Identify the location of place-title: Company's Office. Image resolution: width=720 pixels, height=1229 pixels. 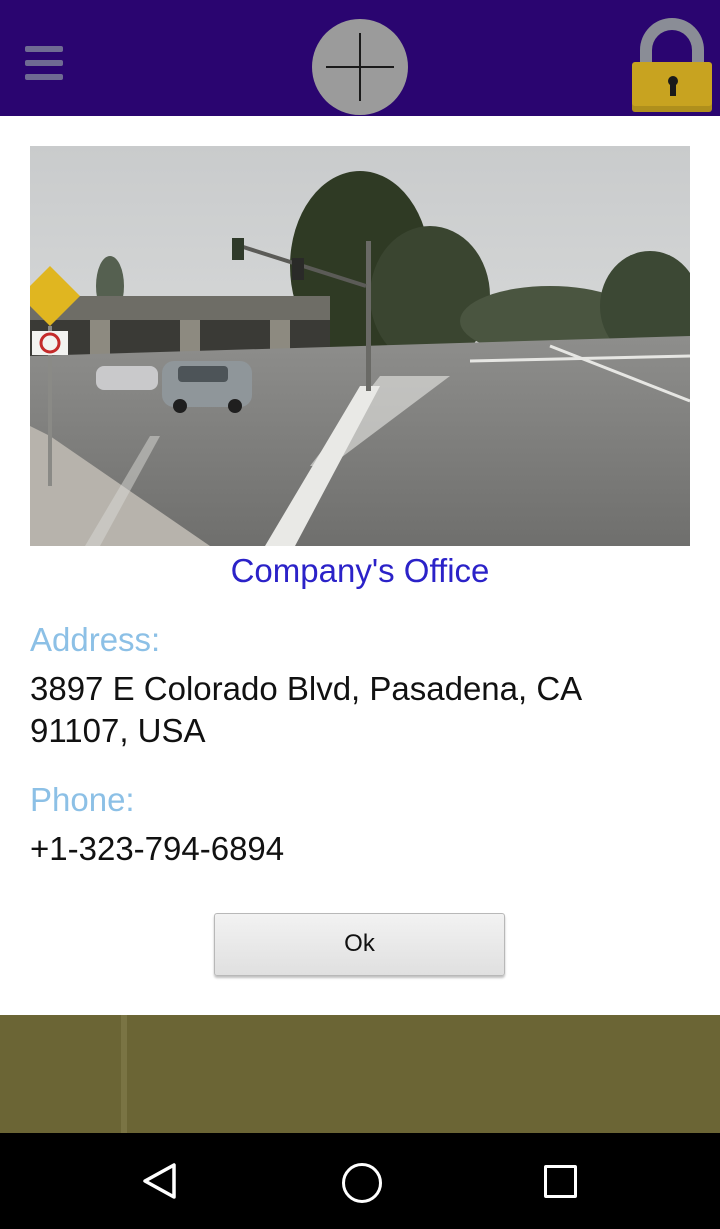
(360, 570).